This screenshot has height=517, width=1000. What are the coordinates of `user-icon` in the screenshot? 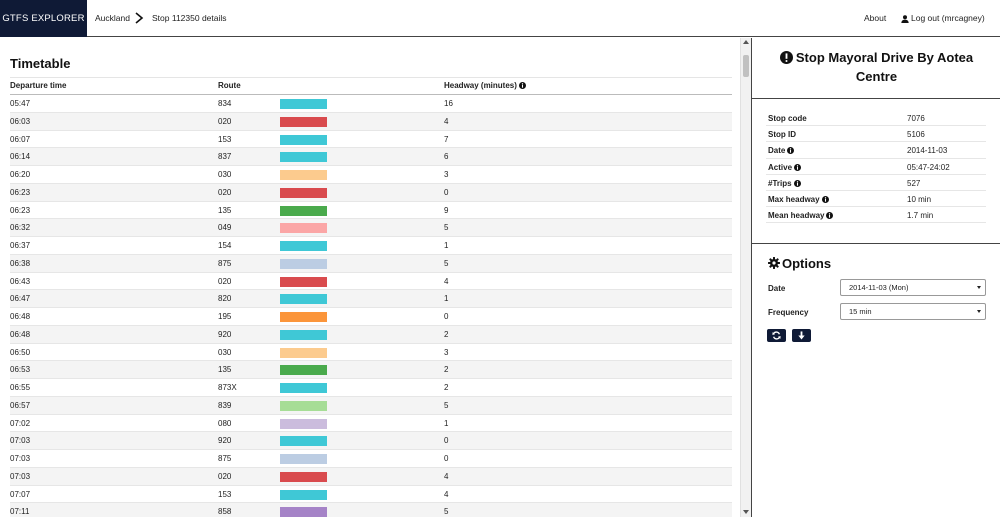 It's located at (905, 19).